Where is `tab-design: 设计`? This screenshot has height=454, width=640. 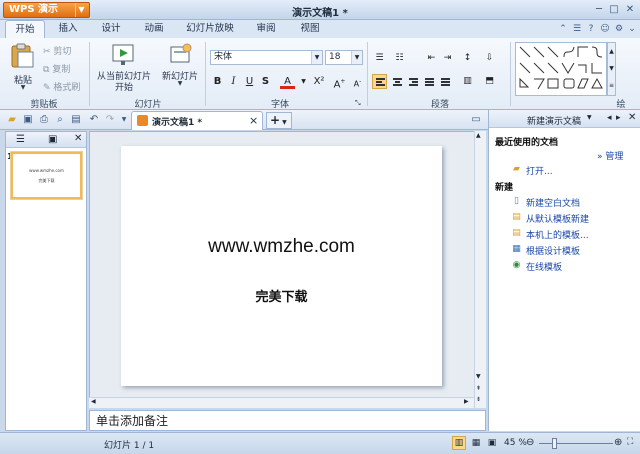 tab-design: 设计 is located at coordinates (111, 29).